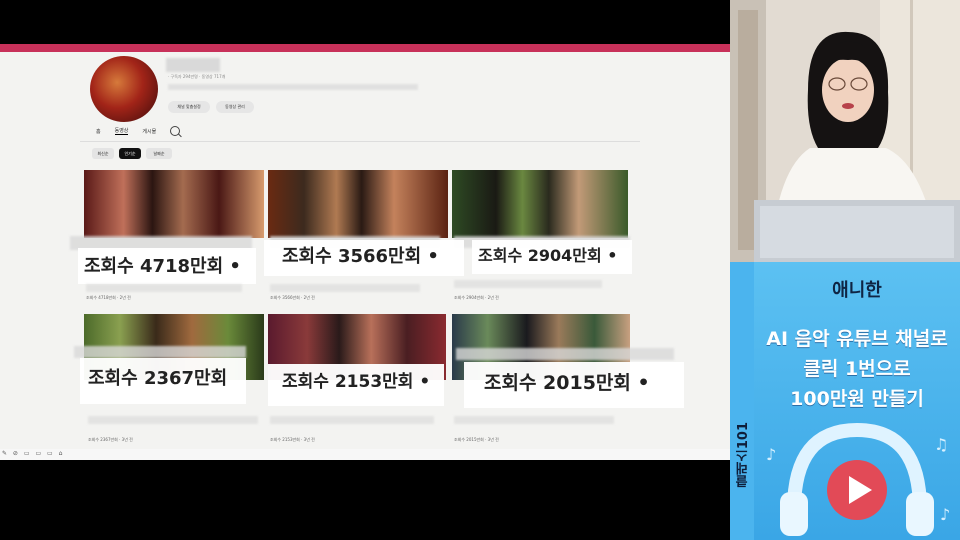 This screenshot has height=540, width=960. Describe the element at coordinates (858, 479) in the screenshot. I see `headphones-play-icon: ♪ ♫ ♪` at that location.